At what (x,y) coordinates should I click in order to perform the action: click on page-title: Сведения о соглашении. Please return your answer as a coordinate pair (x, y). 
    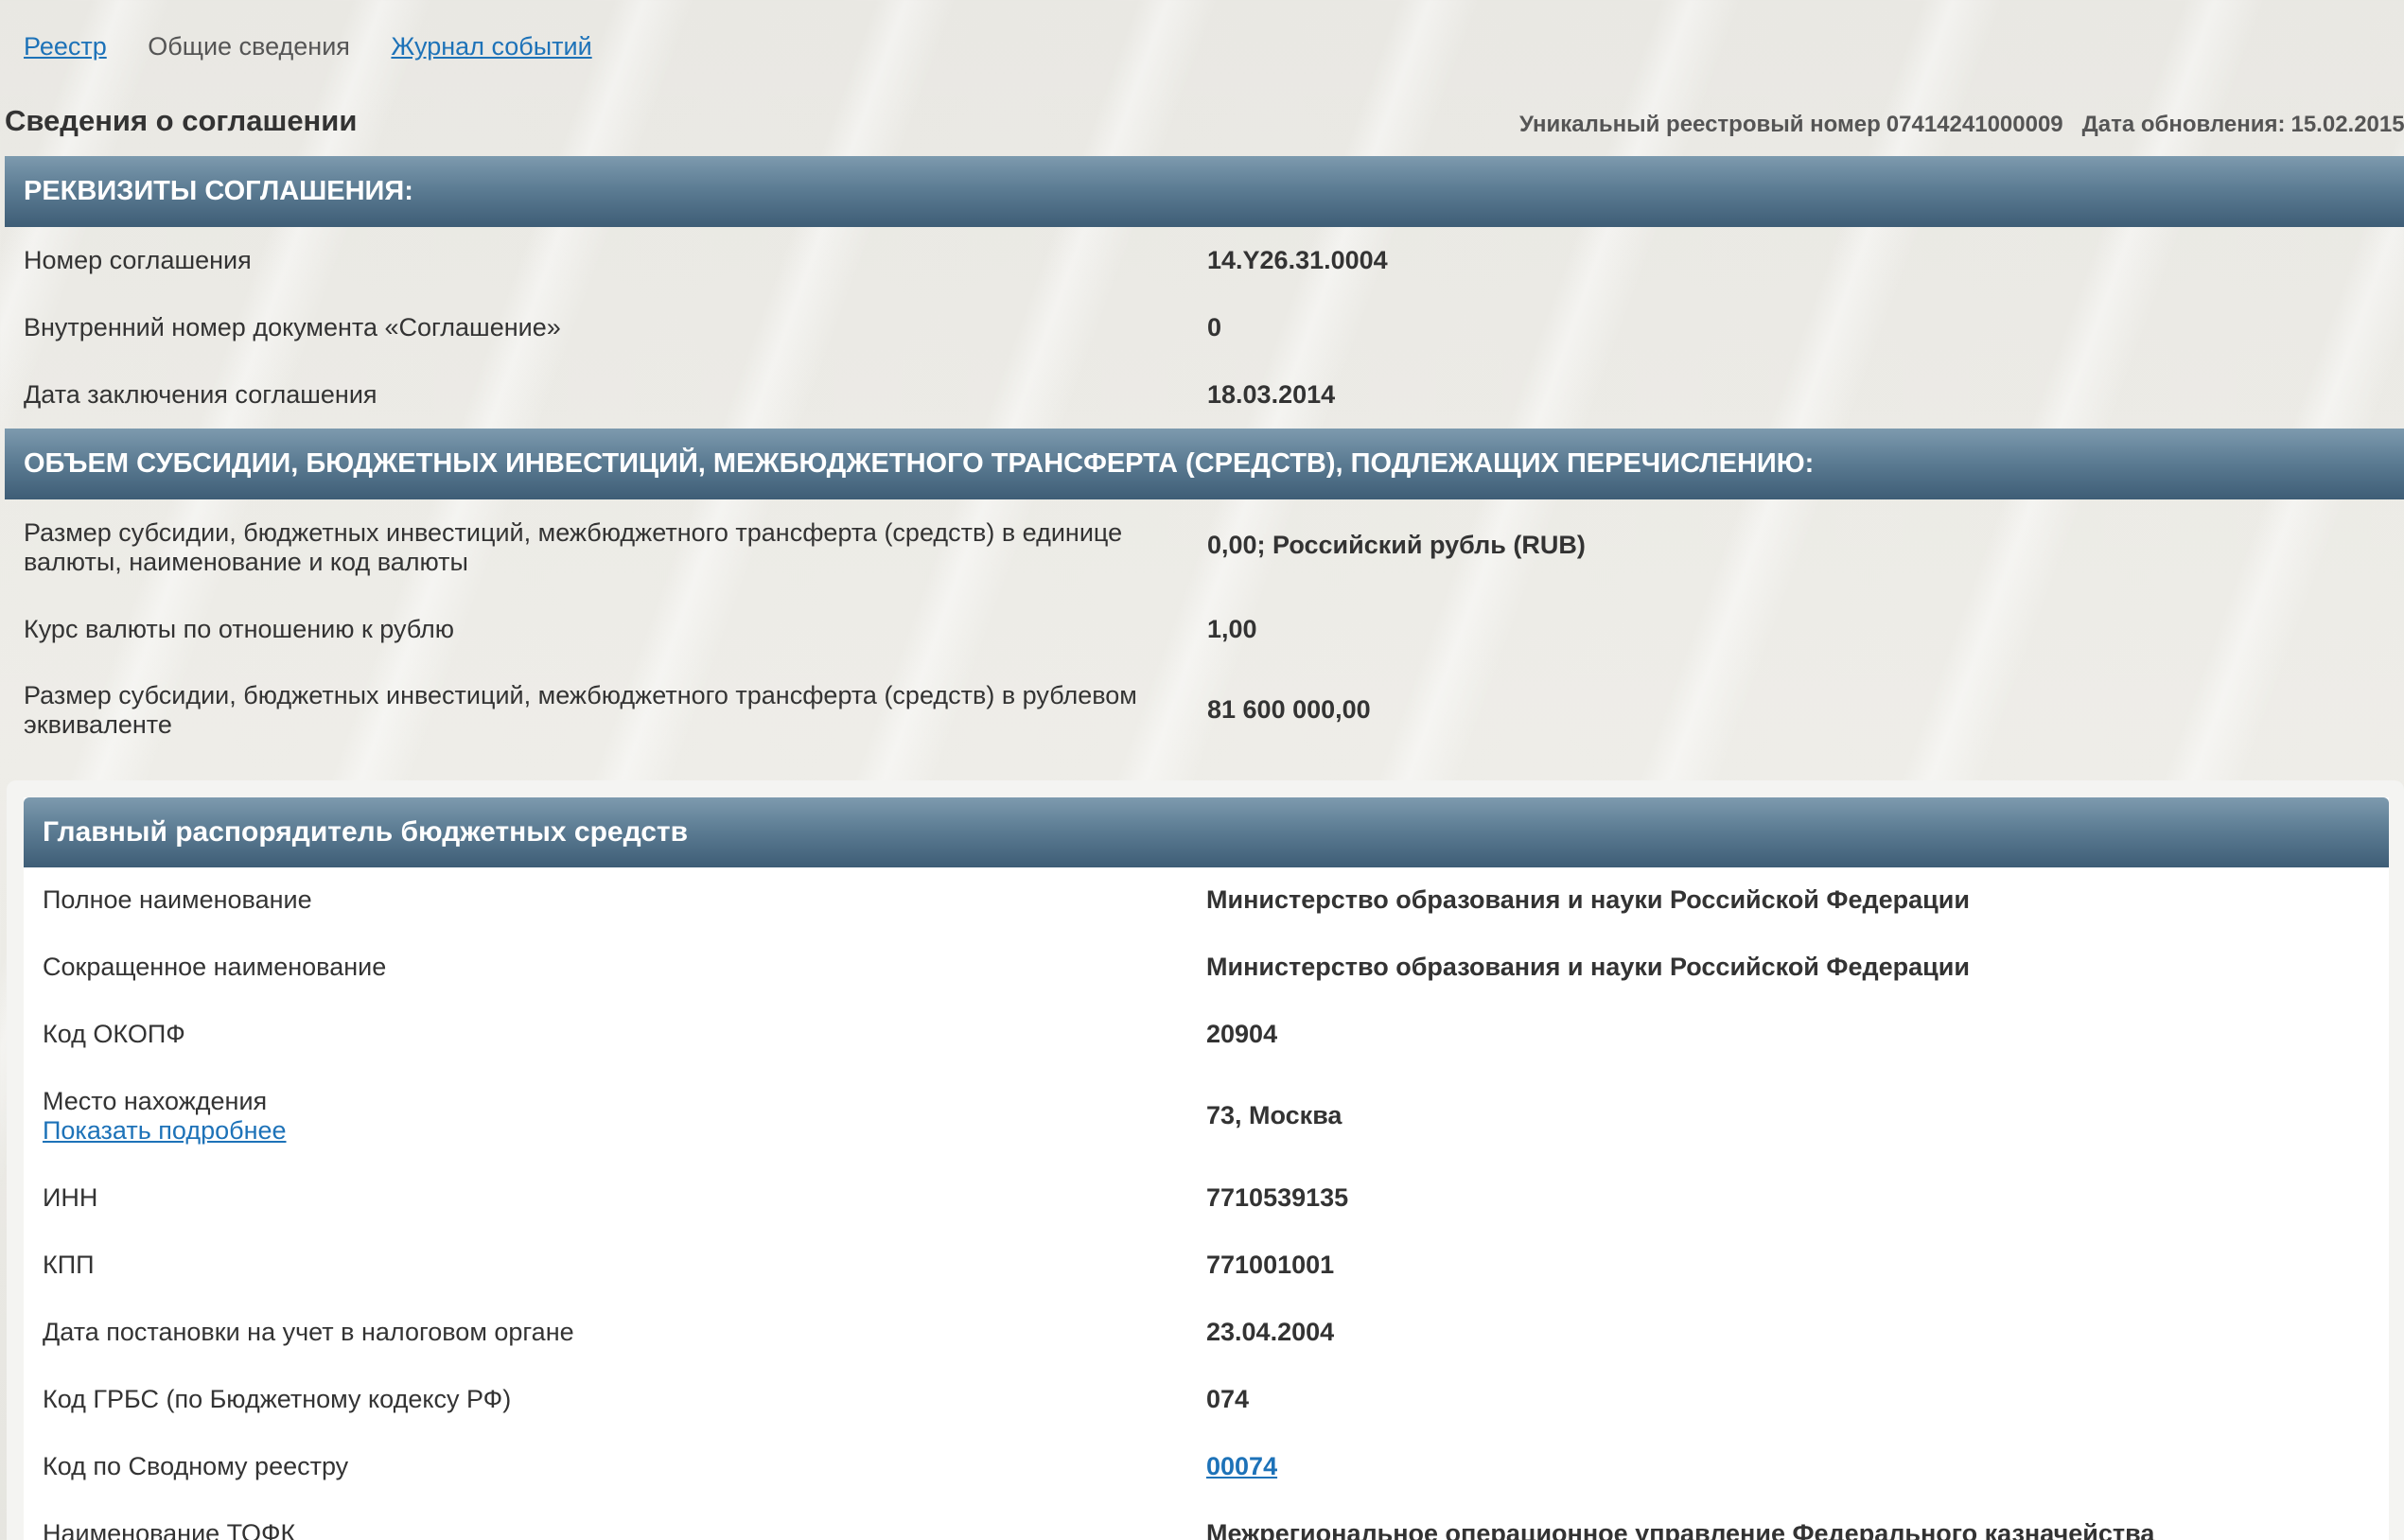
    Looking at the image, I should click on (181, 120).